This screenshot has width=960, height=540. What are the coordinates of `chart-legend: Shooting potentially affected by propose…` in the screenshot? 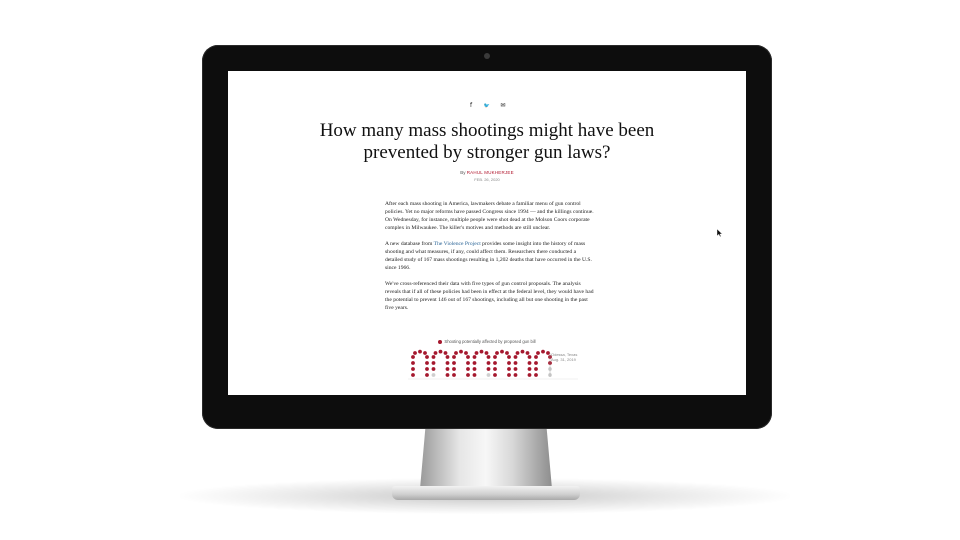 It's located at (487, 341).